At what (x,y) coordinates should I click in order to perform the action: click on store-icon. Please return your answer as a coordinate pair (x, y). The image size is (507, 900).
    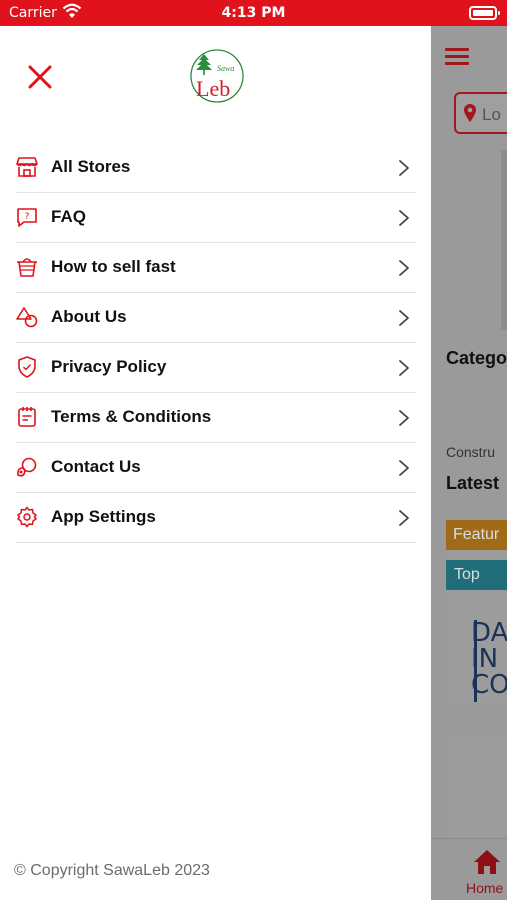
    Looking at the image, I should click on (27, 167).